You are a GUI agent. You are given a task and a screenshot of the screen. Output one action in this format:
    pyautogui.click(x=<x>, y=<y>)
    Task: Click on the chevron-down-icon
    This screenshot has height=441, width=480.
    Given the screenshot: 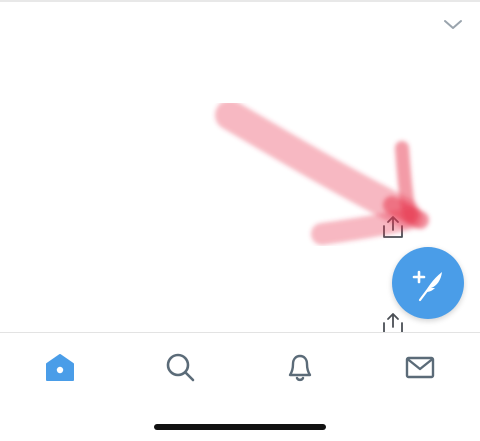 What is the action you would take?
    pyautogui.click(x=453, y=24)
    